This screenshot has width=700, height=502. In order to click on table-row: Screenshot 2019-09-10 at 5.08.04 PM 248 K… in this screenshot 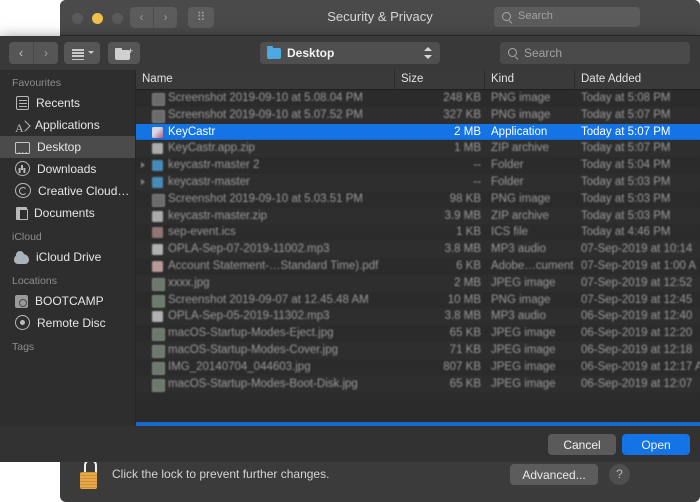, I will do `click(418, 98)`.